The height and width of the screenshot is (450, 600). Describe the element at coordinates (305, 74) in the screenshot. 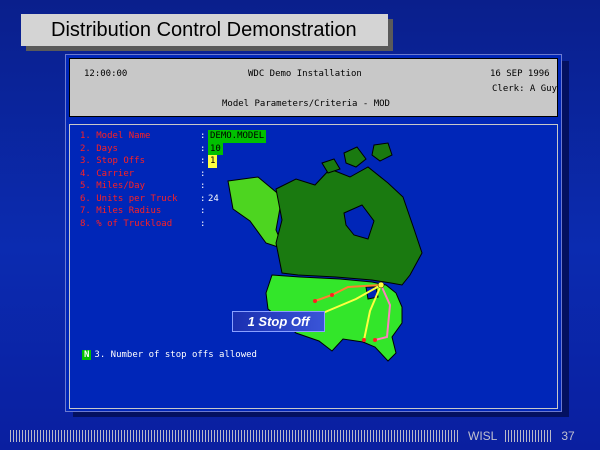

I see `system-title: WDC Demo Installation` at that location.